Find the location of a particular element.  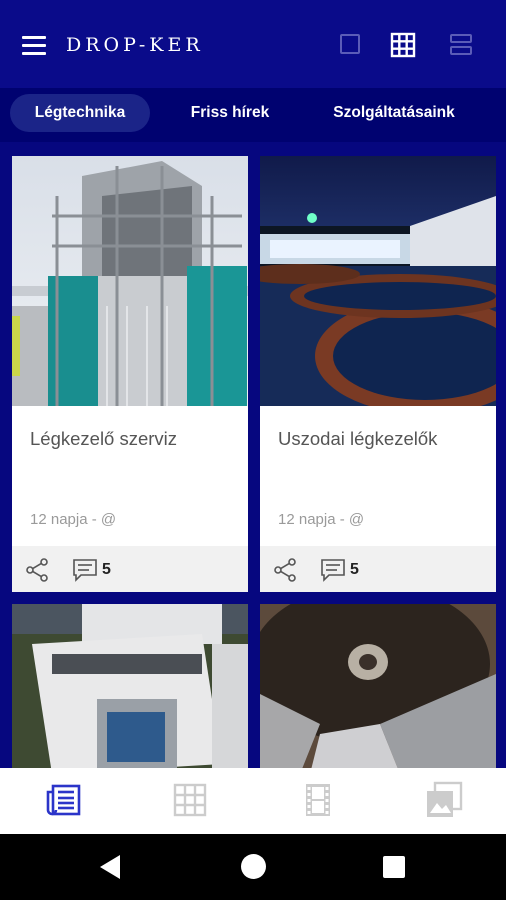

system-navigation-bar is located at coordinates (253, 867).